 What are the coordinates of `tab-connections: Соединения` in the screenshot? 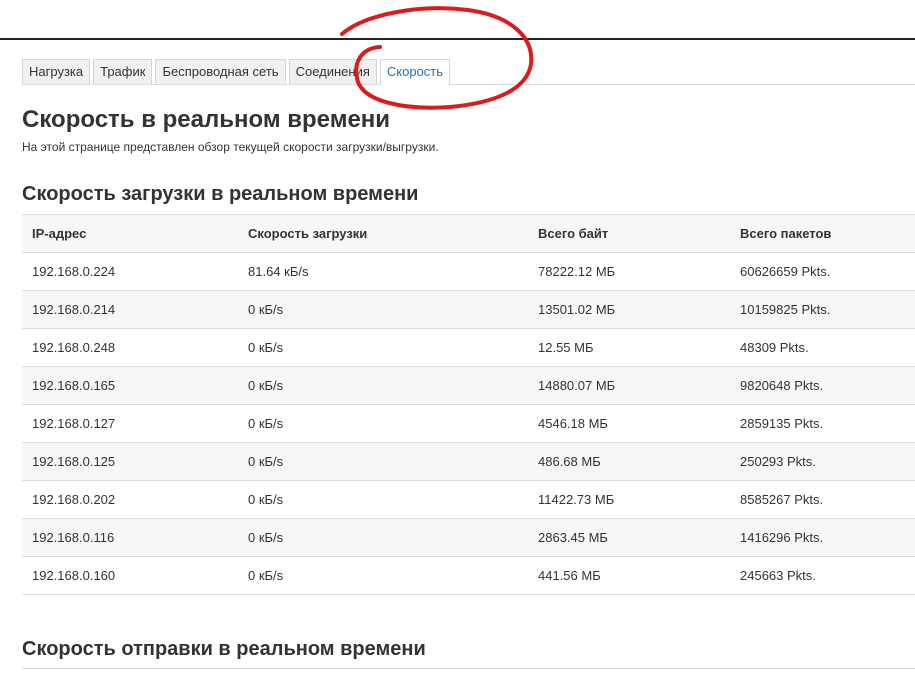 It's located at (332, 71).